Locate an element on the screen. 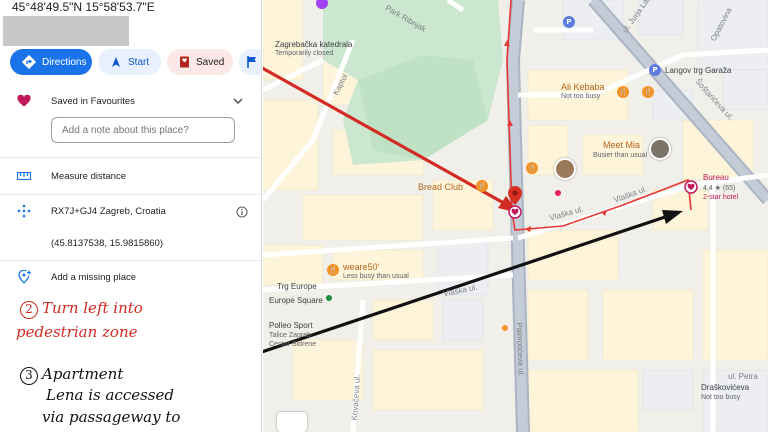  plus-code-row: RX7J+GJ4 Zagreb, Croatia is located at coordinates (130, 211).